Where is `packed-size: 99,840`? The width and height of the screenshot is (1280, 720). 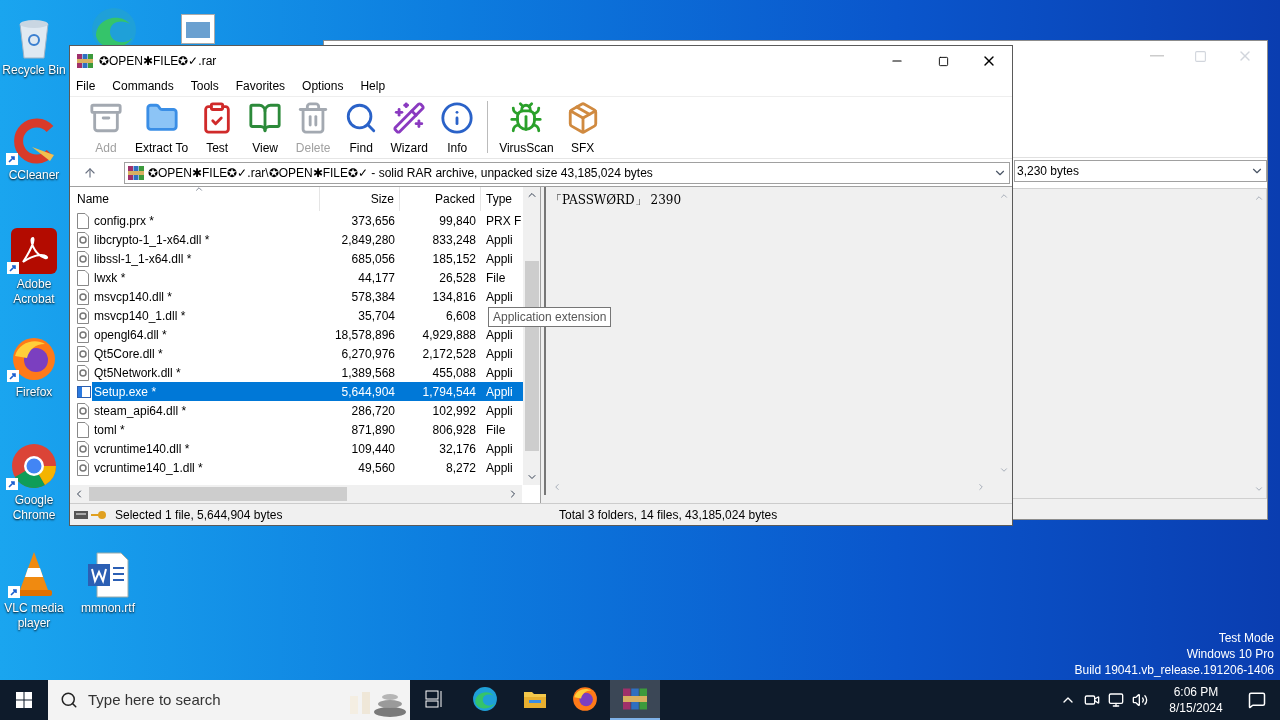 packed-size: 99,840 is located at coordinates (457, 221).